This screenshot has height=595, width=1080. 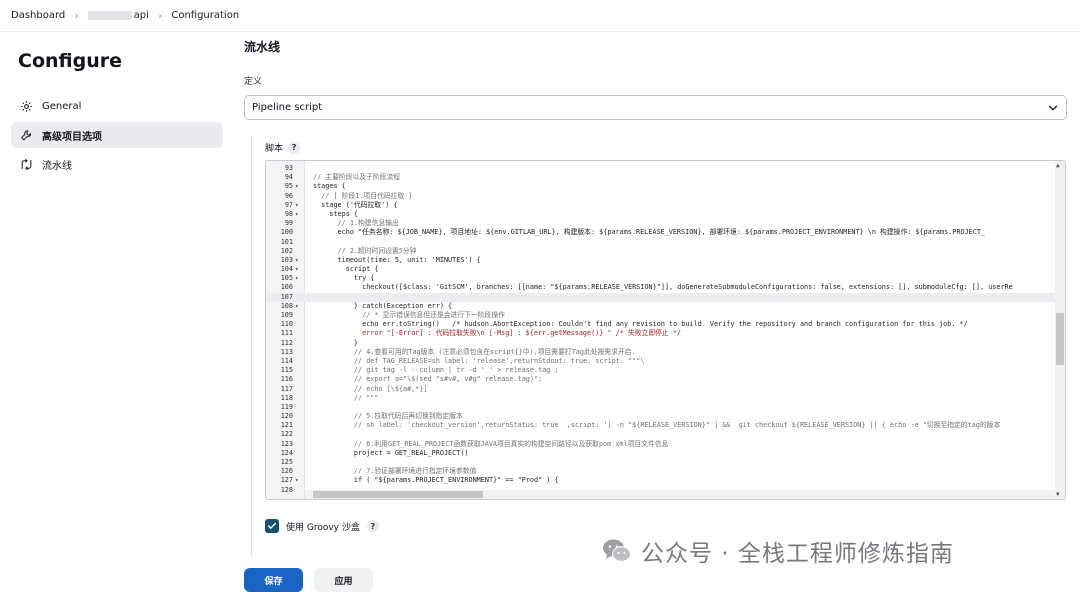 What do you see at coordinates (346, 269) in the screenshot?
I see `code-text: script {` at bounding box center [346, 269].